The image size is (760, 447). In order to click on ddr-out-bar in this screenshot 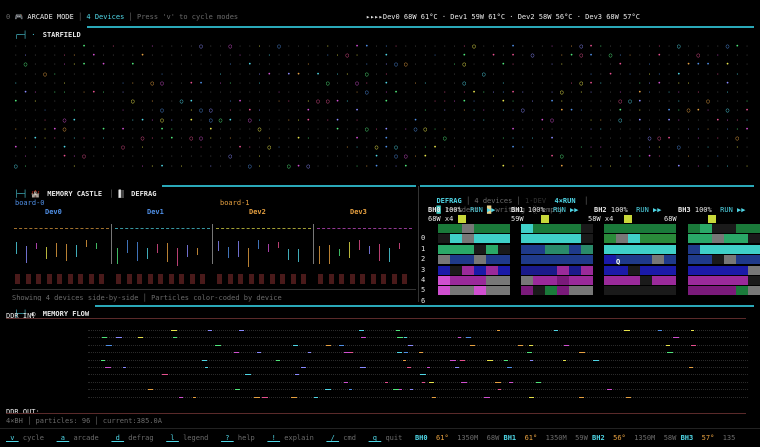, I will do `click(376, 413)`.